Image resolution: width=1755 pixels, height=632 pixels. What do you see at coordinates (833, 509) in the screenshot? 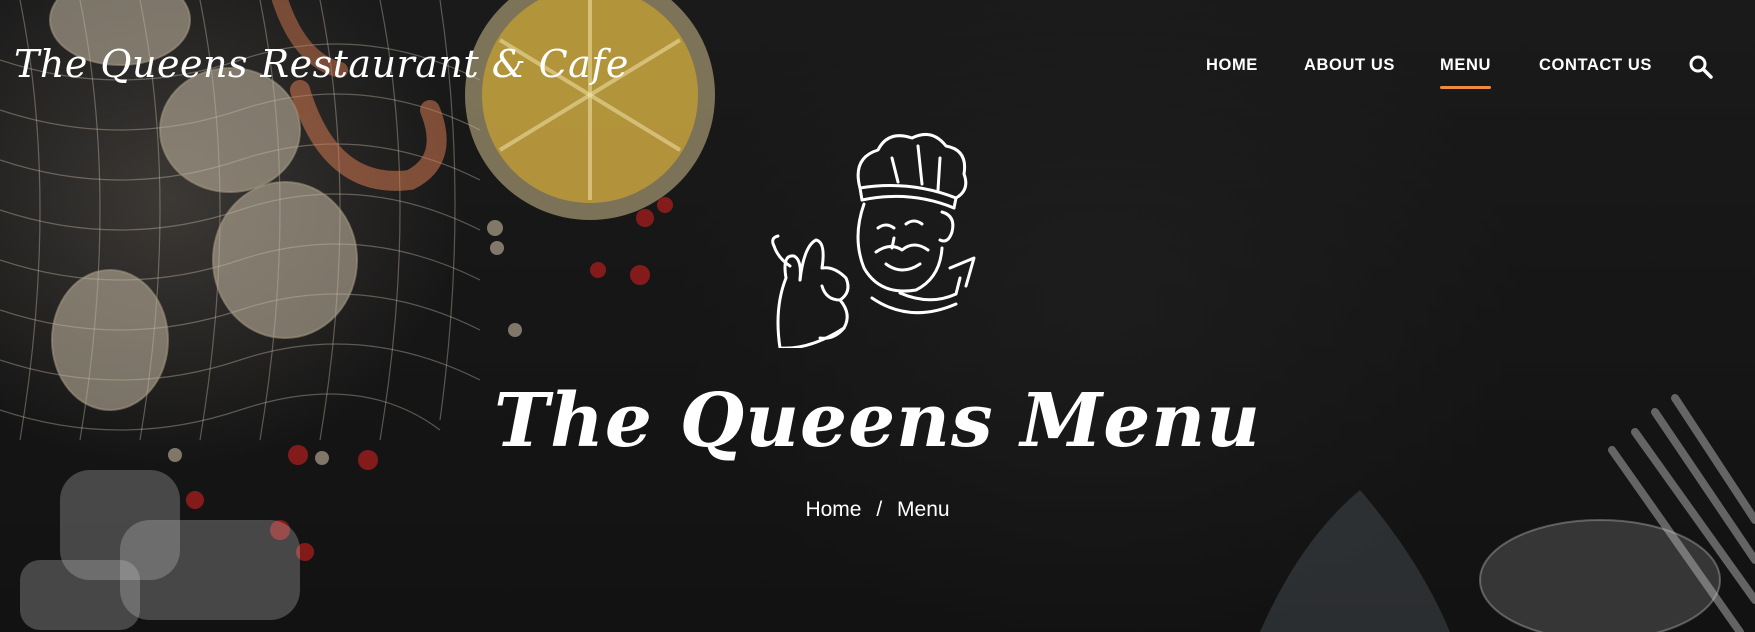
I see `breadcrumb-home-link: Home` at bounding box center [833, 509].